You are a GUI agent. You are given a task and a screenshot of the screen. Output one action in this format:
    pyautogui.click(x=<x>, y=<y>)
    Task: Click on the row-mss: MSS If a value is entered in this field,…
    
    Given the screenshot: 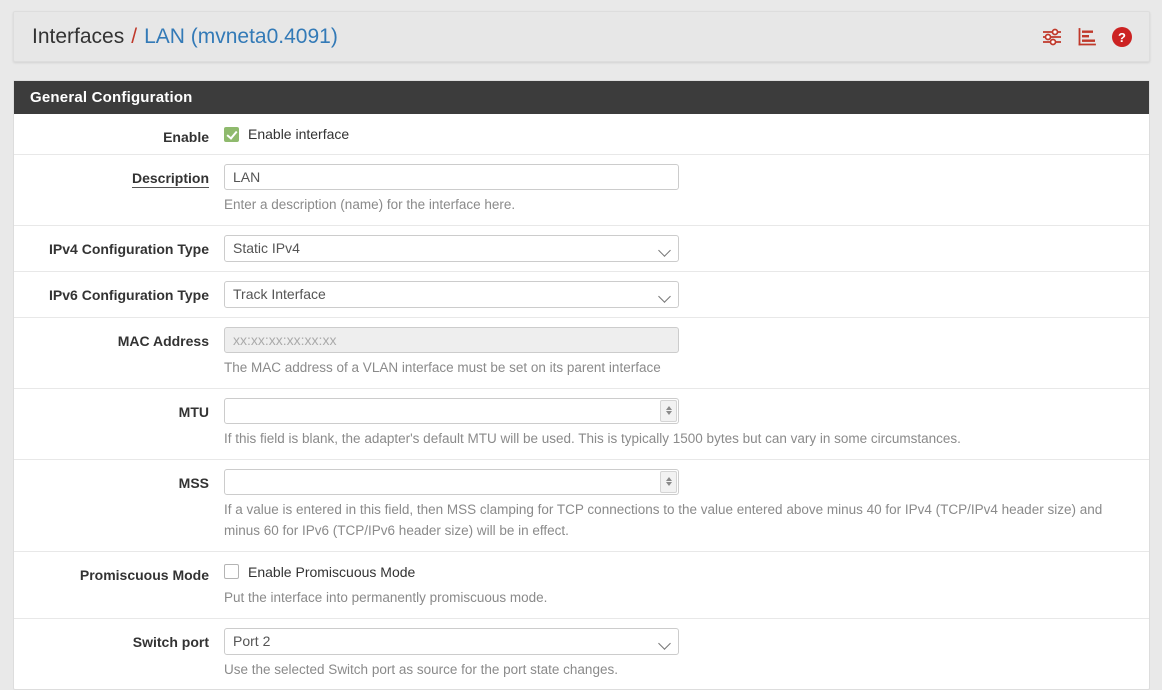 What is the action you would take?
    pyautogui.click(x=581, y=506)
    